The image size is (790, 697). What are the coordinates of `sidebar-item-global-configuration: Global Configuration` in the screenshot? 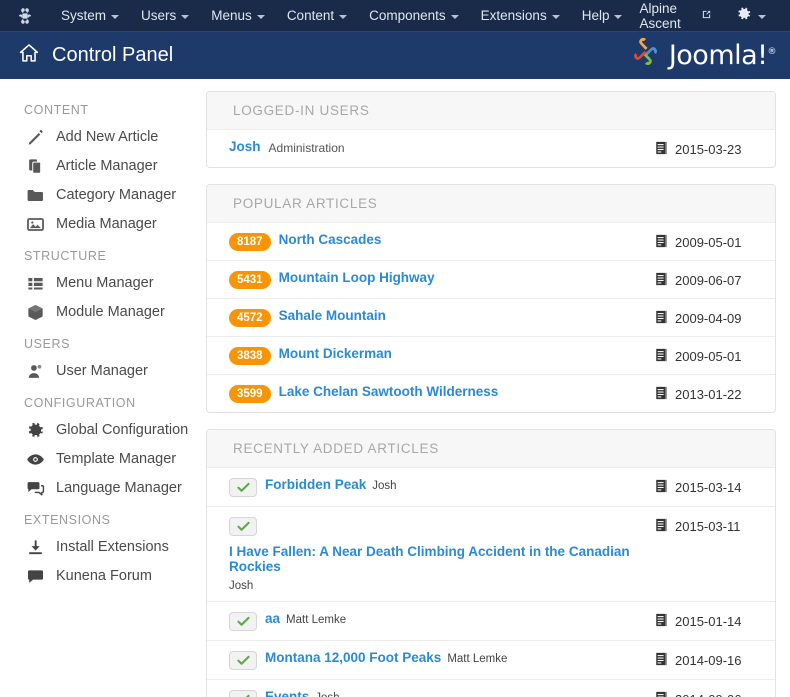 It's located at (100, 430).